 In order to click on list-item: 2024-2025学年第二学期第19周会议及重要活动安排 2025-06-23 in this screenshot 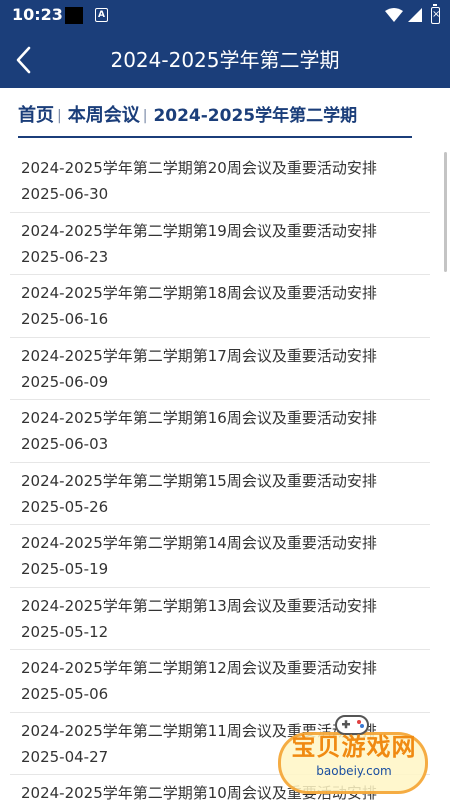, I will do `click(220, 244)`.